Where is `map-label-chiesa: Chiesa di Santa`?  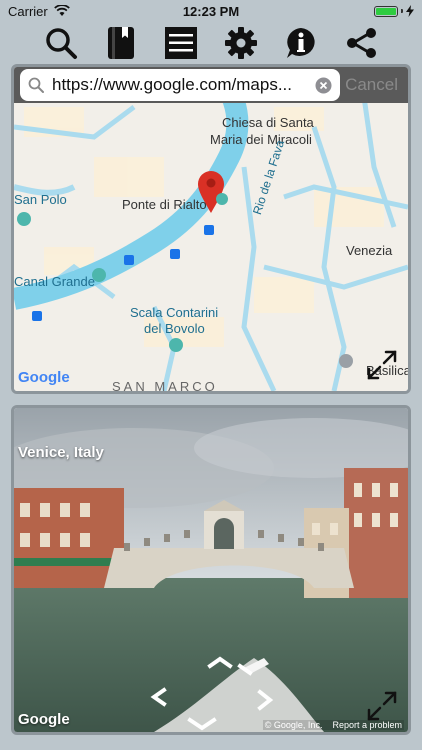 map-label-chiesa: Chiesa di Santa is located at coordinates (268, 122).